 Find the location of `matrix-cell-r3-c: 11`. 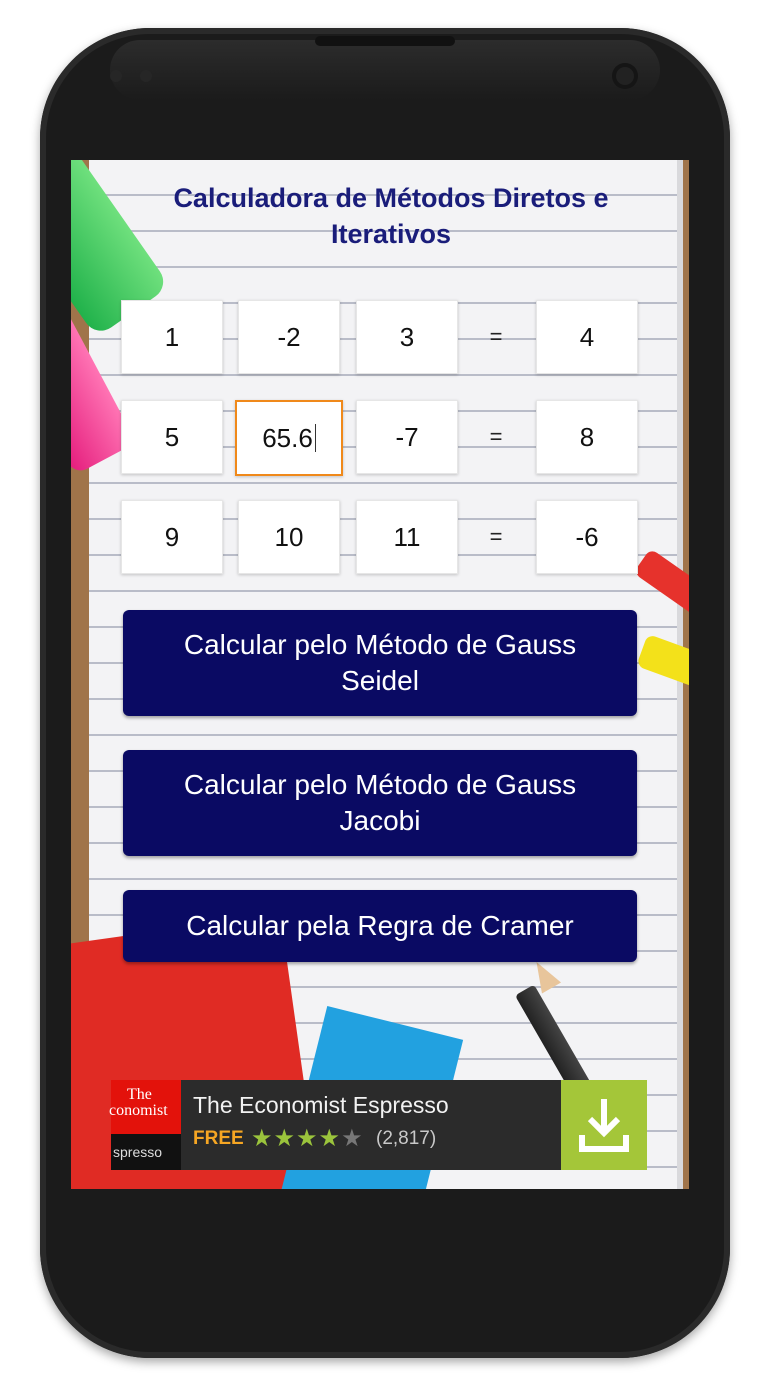

matrix-cell-r3-c: 11 is located at coordinates (407, 537).